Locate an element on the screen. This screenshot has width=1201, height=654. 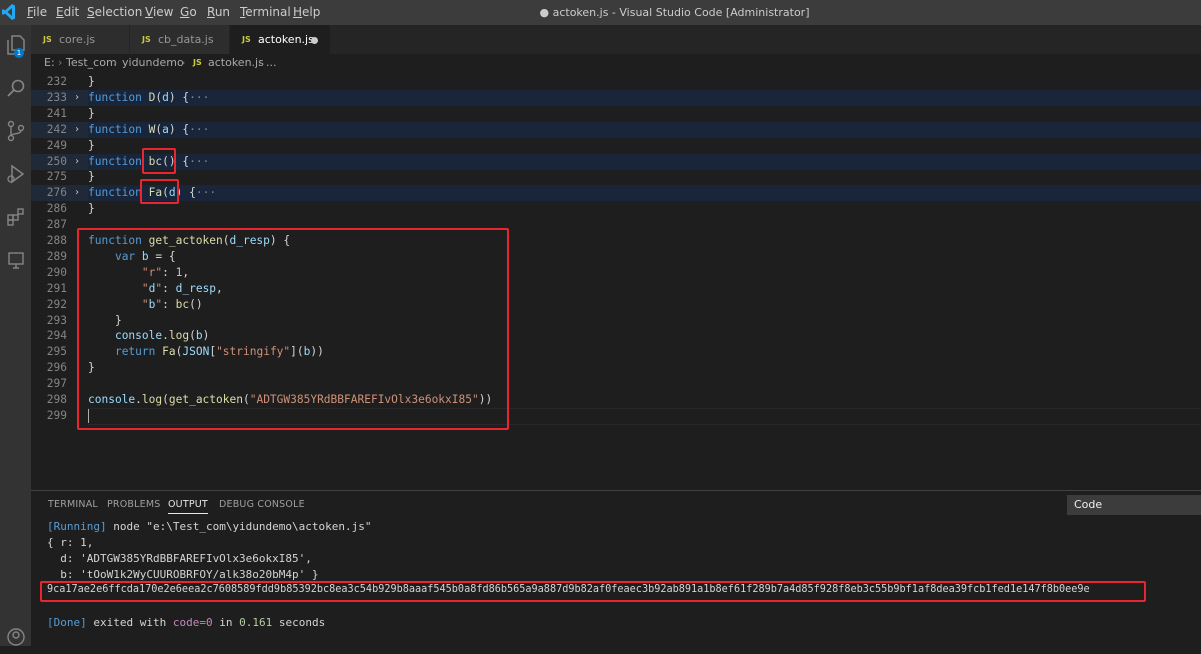
code-line: 276 › function Fa(d) {··· is located at coordinates (616, 193).